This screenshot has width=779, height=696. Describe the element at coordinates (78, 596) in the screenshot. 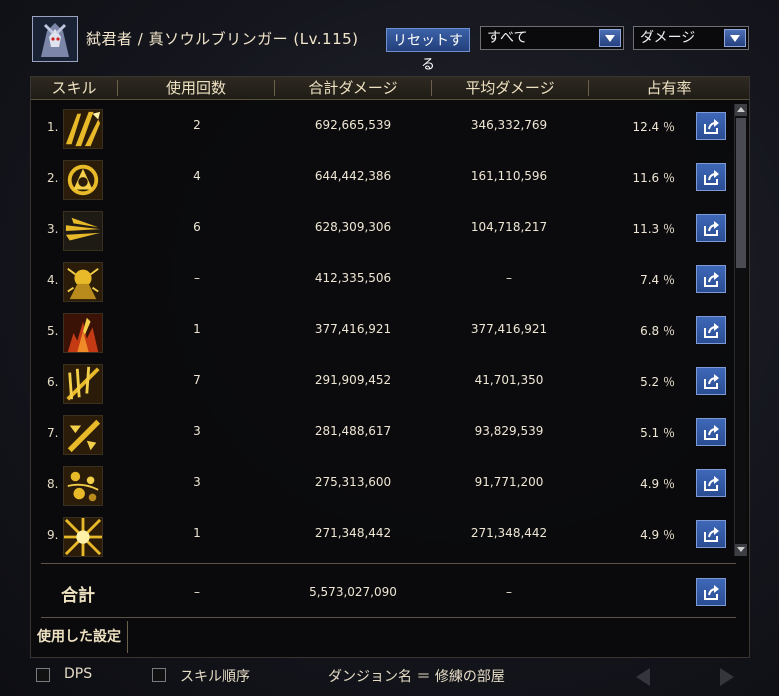

I see `totals-label: 合計` at that location.